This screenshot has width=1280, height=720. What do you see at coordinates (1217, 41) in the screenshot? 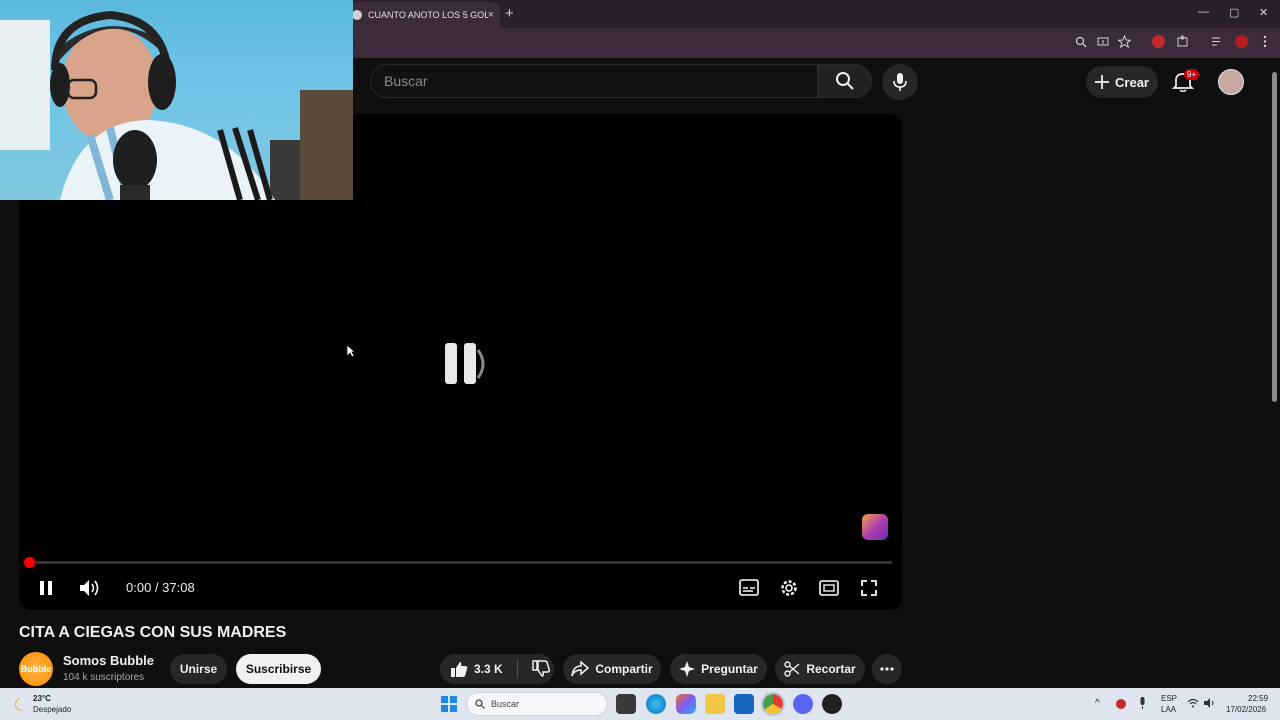
I see `media-control-icon` at bounding box center [1217, 41].